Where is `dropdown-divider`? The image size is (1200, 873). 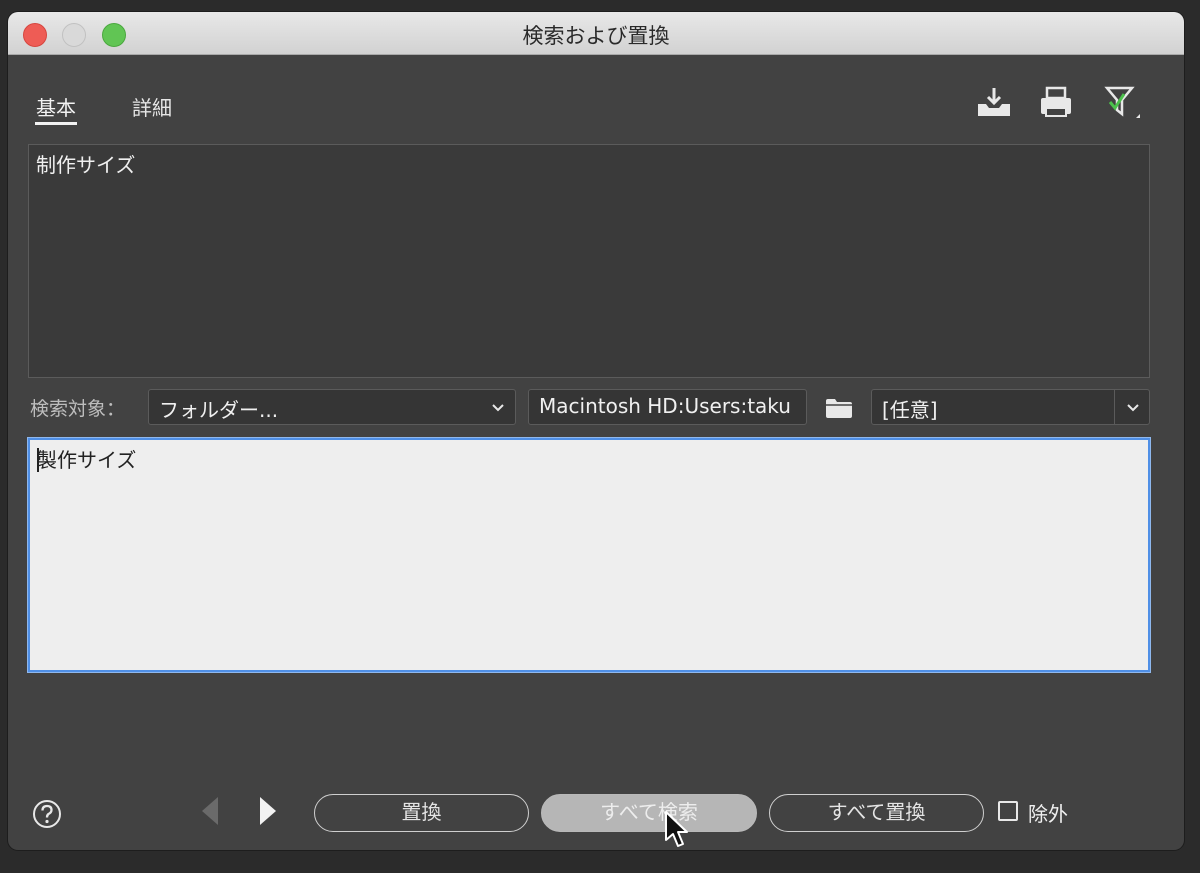 dropdown-divider is located at coordinates (1114, 407).